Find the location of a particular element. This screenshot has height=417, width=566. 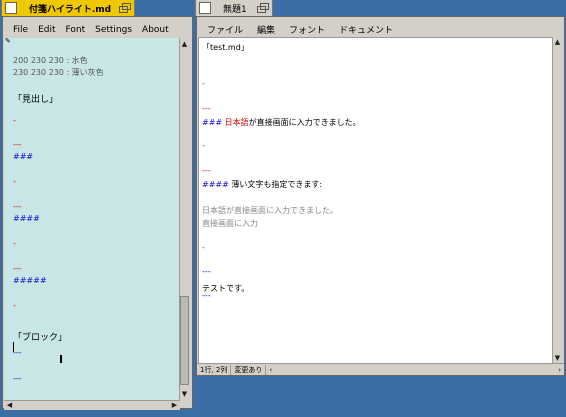

scroll-left-arrow-icon: ◀ is located at coordinates (9, 405).